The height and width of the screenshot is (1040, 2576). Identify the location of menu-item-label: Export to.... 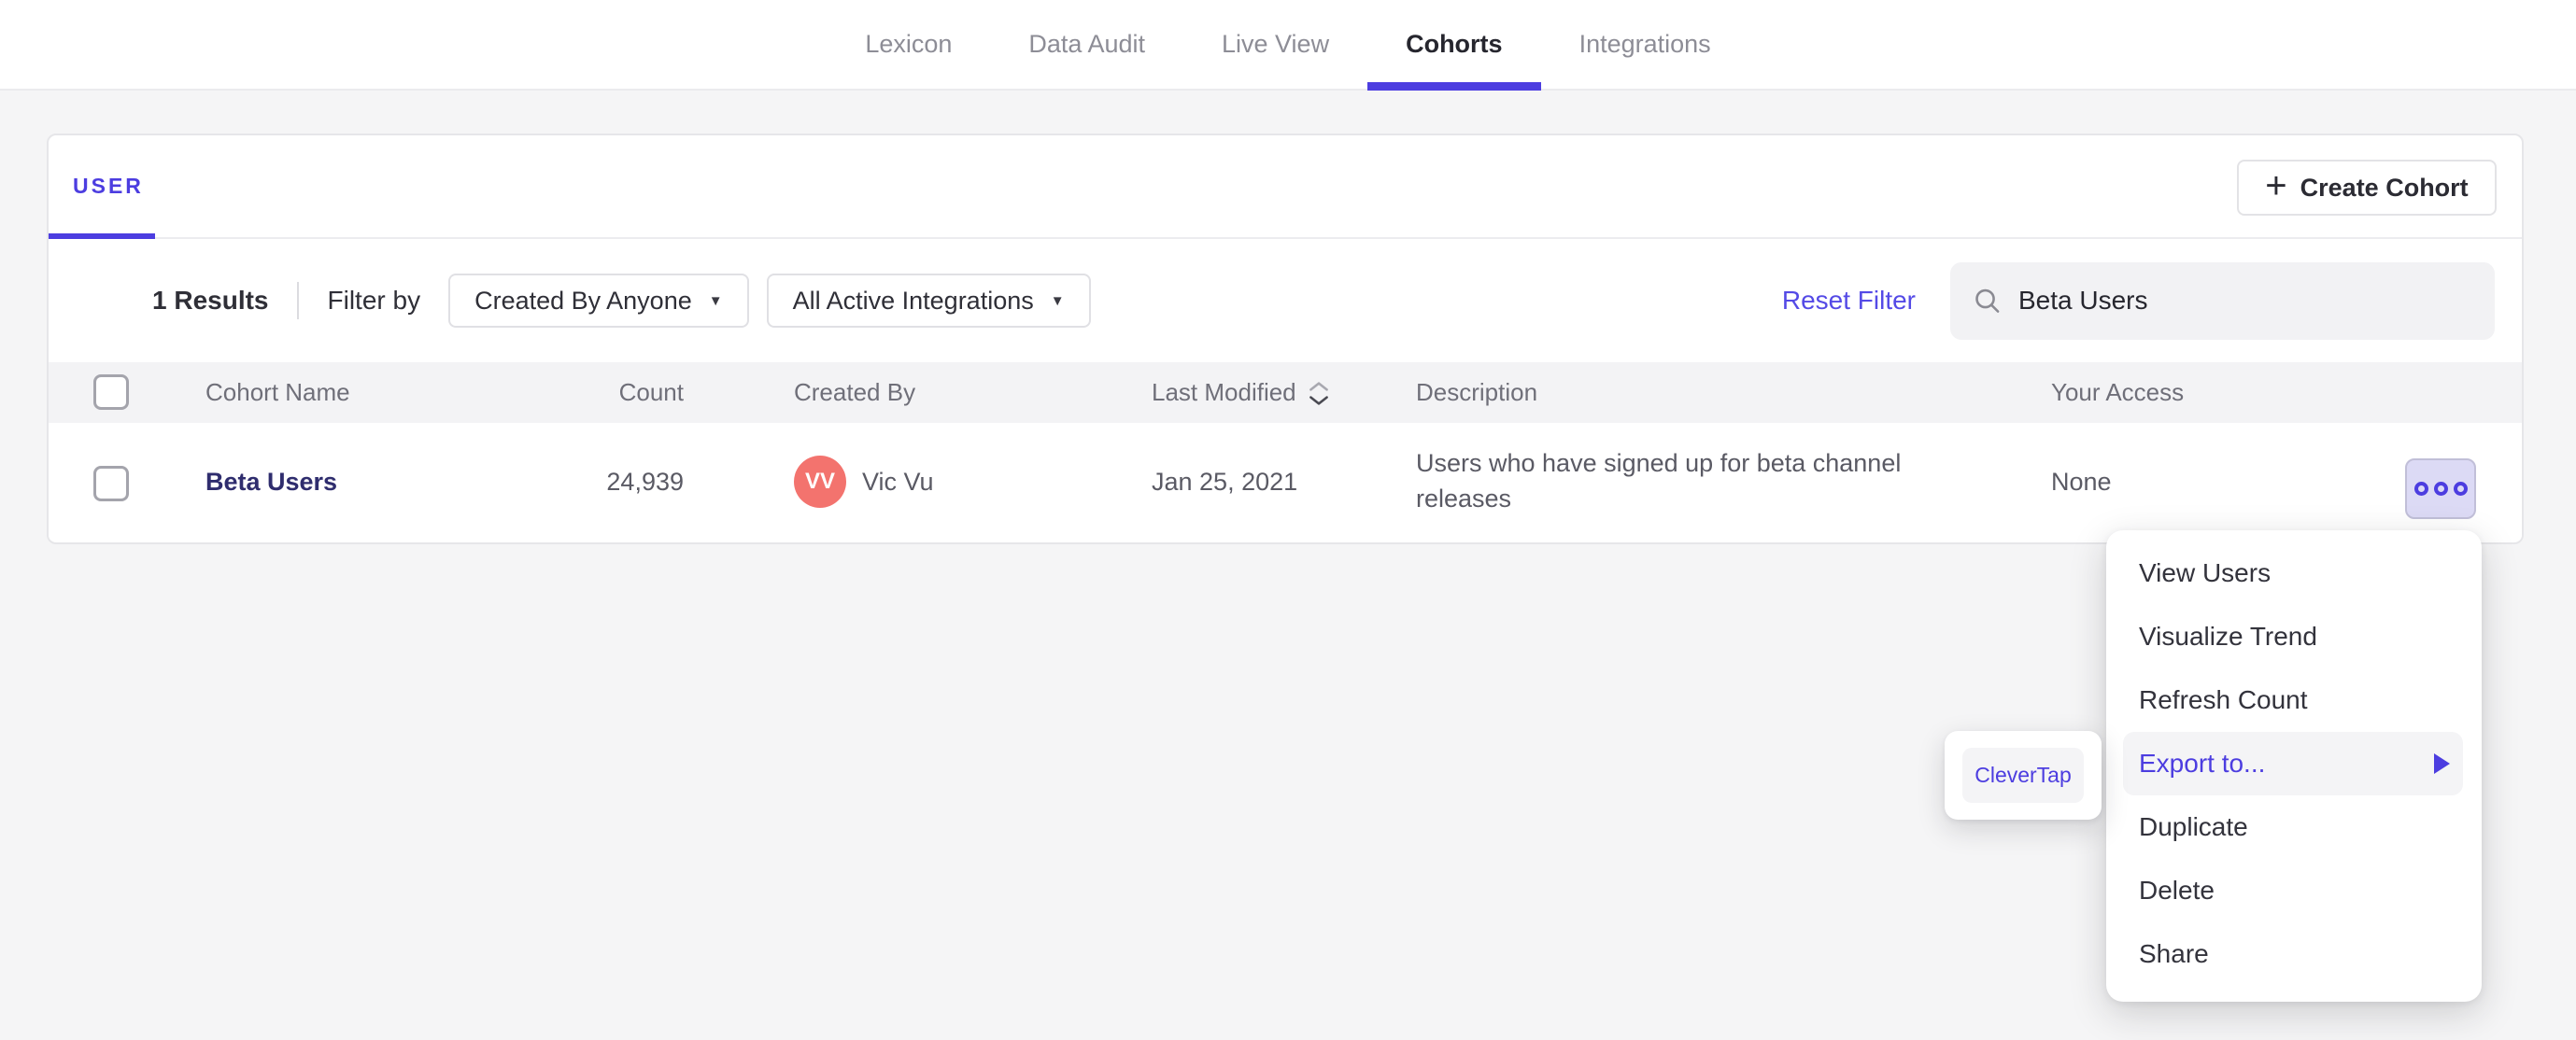
(2202, 763).